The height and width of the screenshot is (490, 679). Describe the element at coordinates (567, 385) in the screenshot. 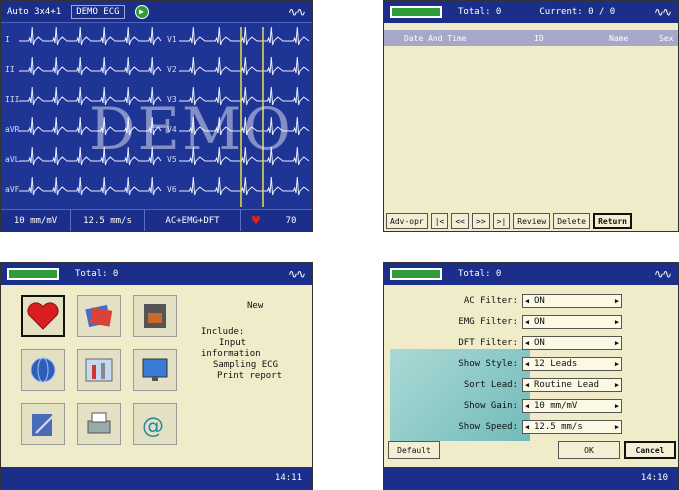

I see `setting-value: Routine Lead` at that location.